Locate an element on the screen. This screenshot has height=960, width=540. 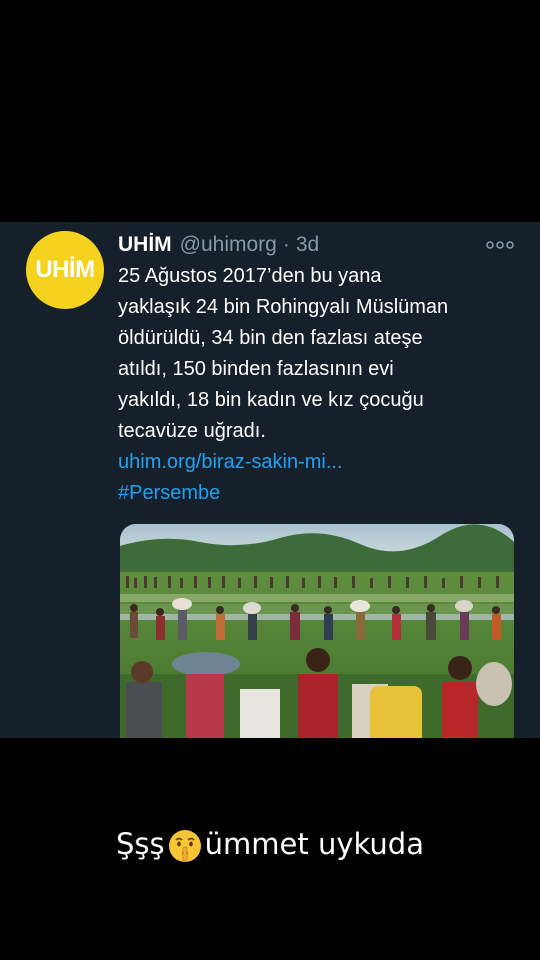
caption-text-after: ümmet uykuda is located at coordinates (314, 844).